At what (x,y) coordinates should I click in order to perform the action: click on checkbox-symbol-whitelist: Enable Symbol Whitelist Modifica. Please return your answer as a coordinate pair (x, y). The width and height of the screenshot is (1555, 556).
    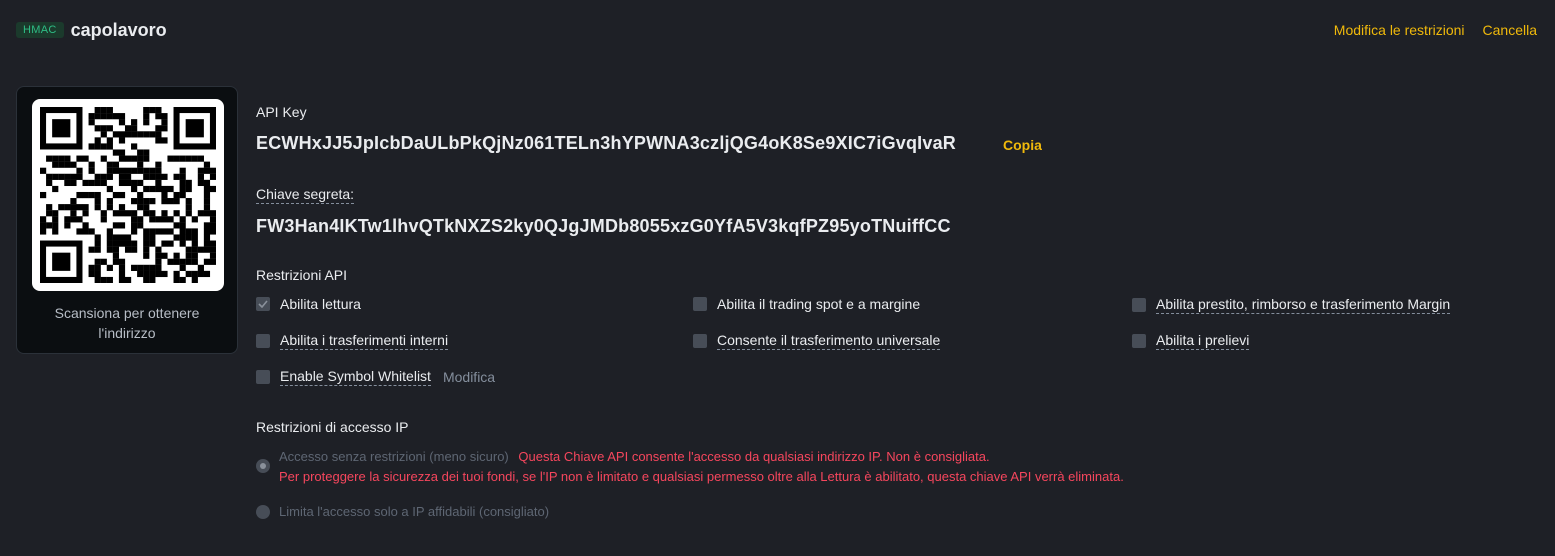
    Looking at the image, I should click on (375, 377).